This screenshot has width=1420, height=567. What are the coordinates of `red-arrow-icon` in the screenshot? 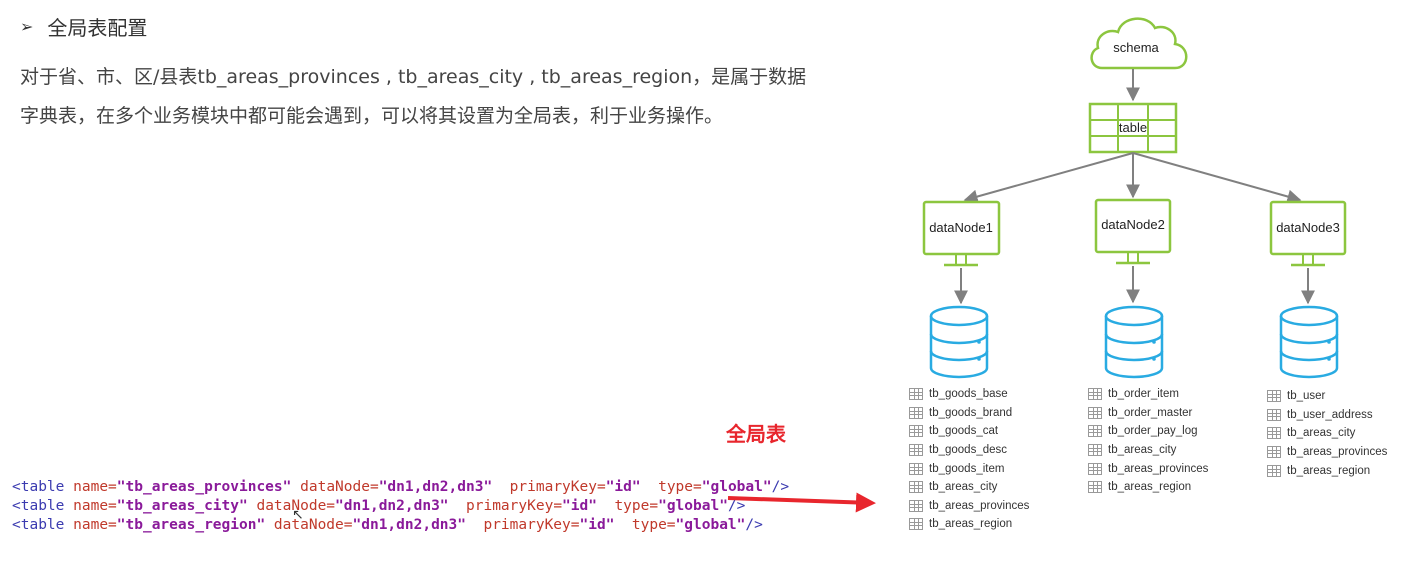 It's located at (801, 502).